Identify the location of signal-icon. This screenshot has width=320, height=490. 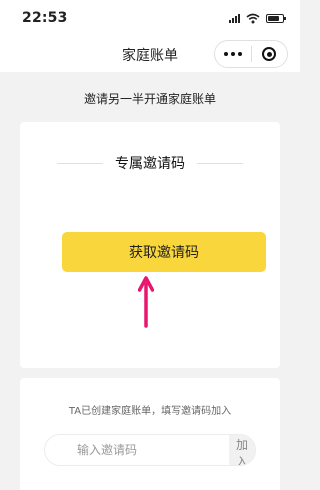
(234, 18).